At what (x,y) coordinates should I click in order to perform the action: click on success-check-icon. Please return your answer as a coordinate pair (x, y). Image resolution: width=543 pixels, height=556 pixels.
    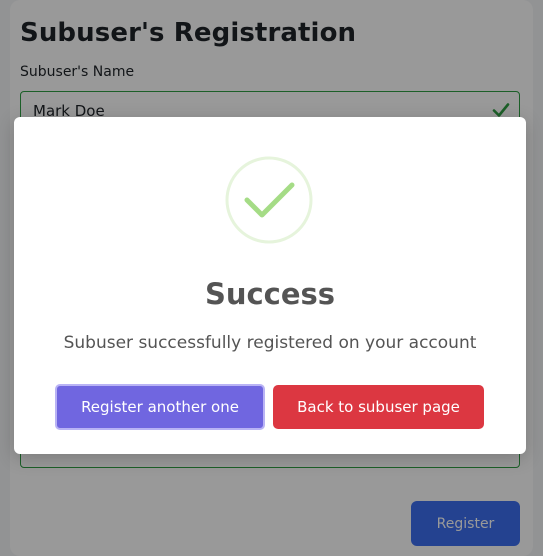
    Looking at the image, I should click on (269, 200).